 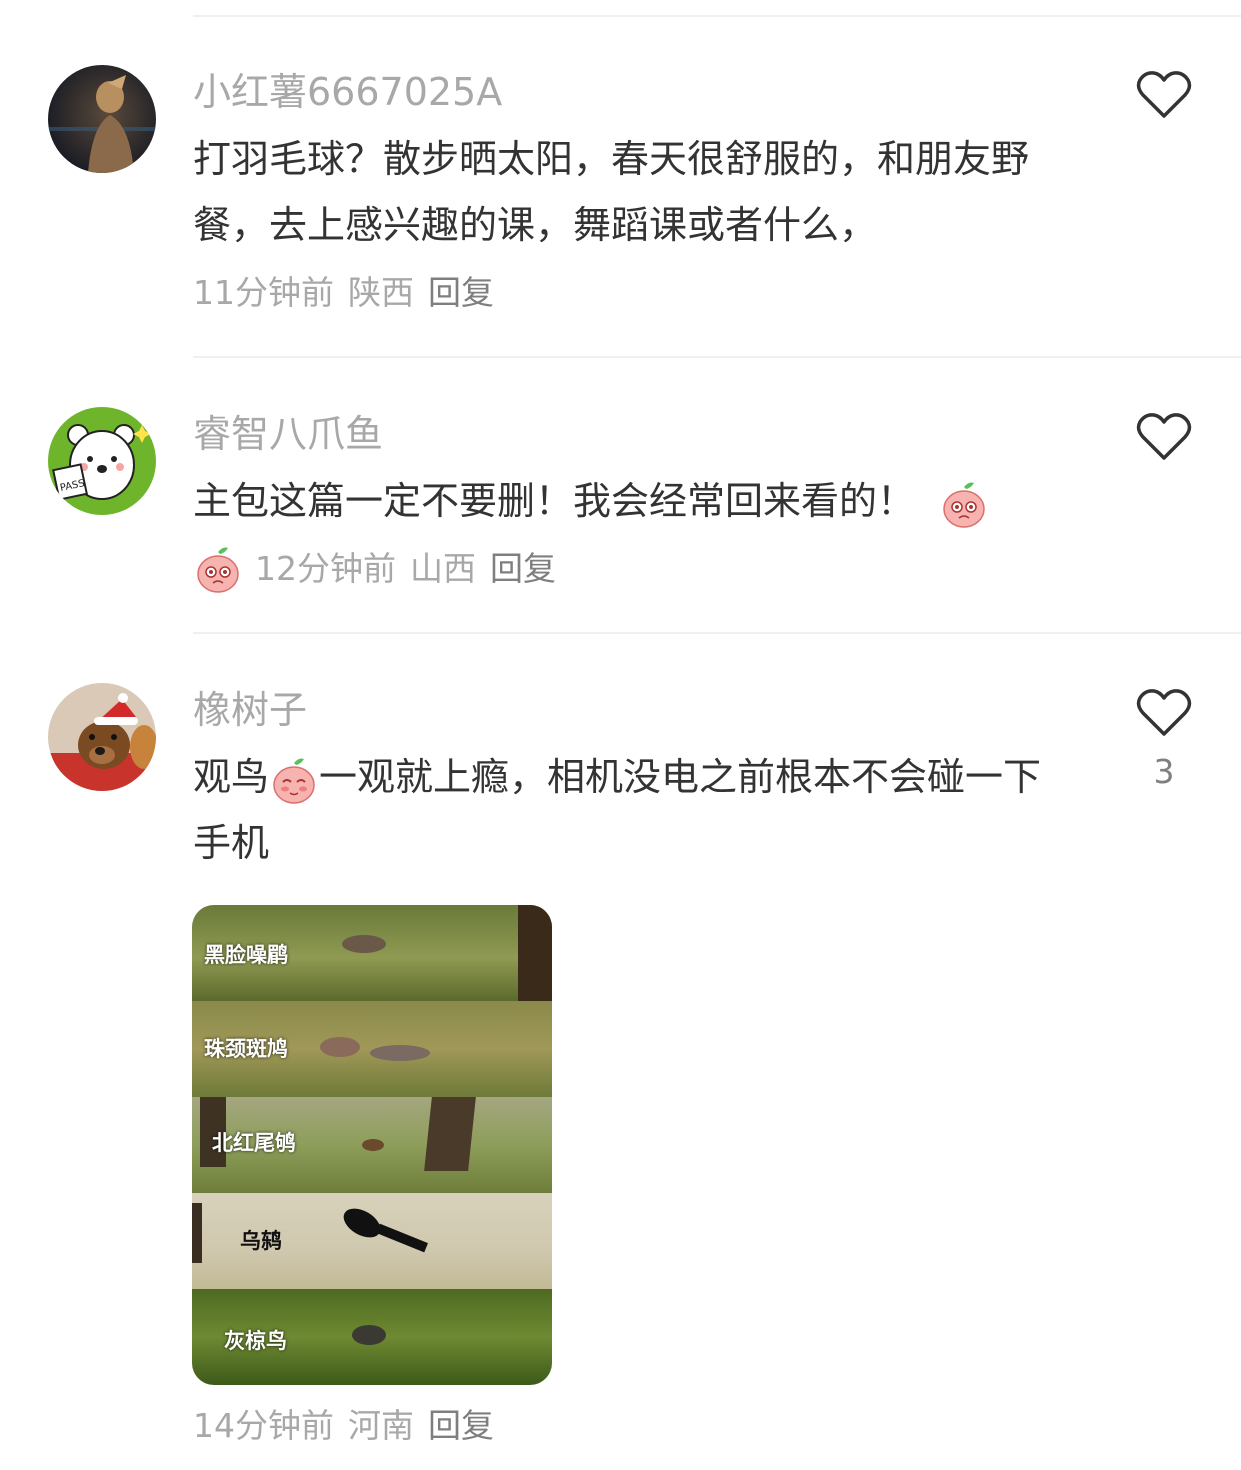 What do you see at coordinates (231, 777) in the screenshot?
I see `comment-text-part1: 观鸟` at bounding box center [231, 777].